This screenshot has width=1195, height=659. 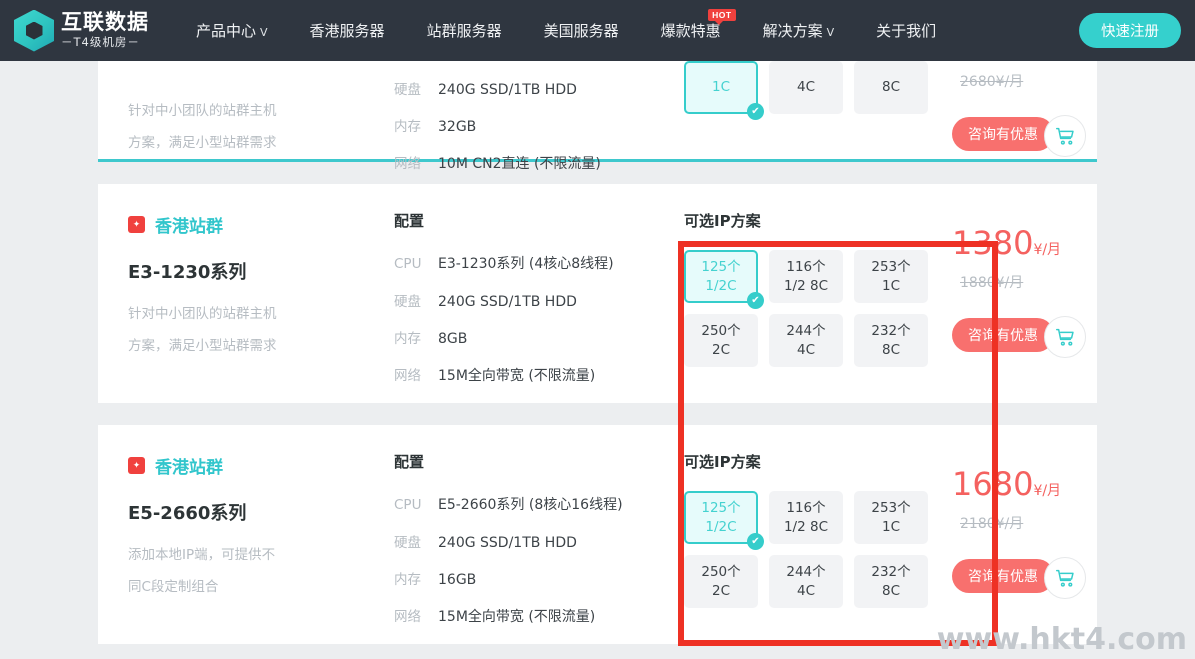 I want to click on logo: 互联数据 －T4级机房－, so click(x=81, y=30).